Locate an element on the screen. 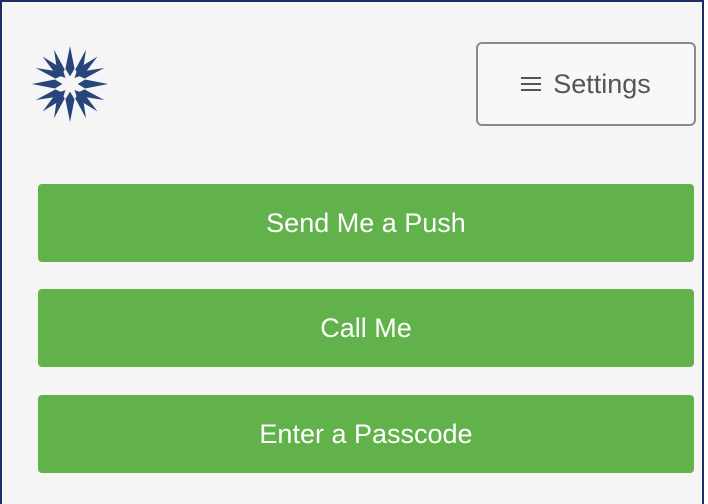  call-me-button: Call Me is located at coordinates (366, 328).